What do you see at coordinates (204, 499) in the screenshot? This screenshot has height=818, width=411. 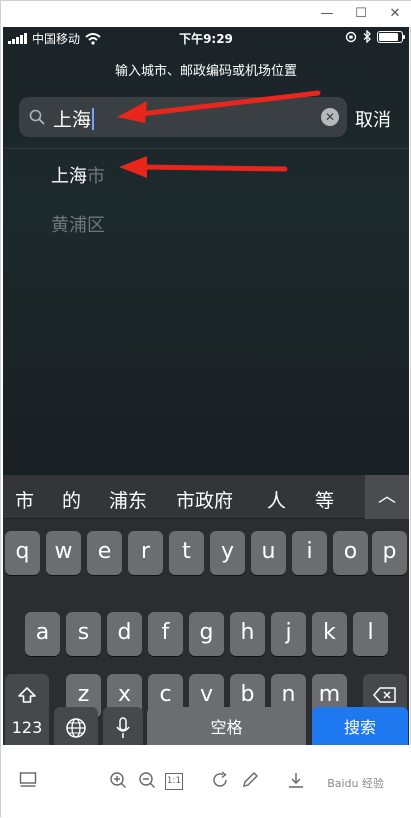 I see `candidate: 市政府` at bounding box center [204, 499].